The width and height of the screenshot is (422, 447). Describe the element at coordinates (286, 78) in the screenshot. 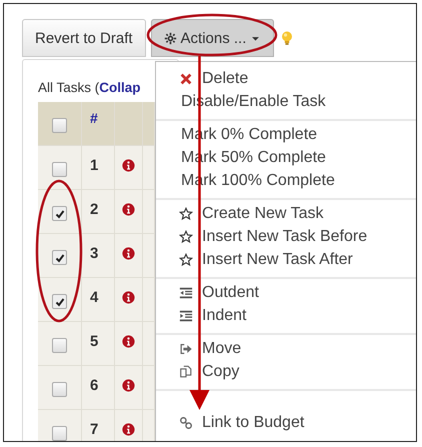

I see `menu-item: Delete` at that location.